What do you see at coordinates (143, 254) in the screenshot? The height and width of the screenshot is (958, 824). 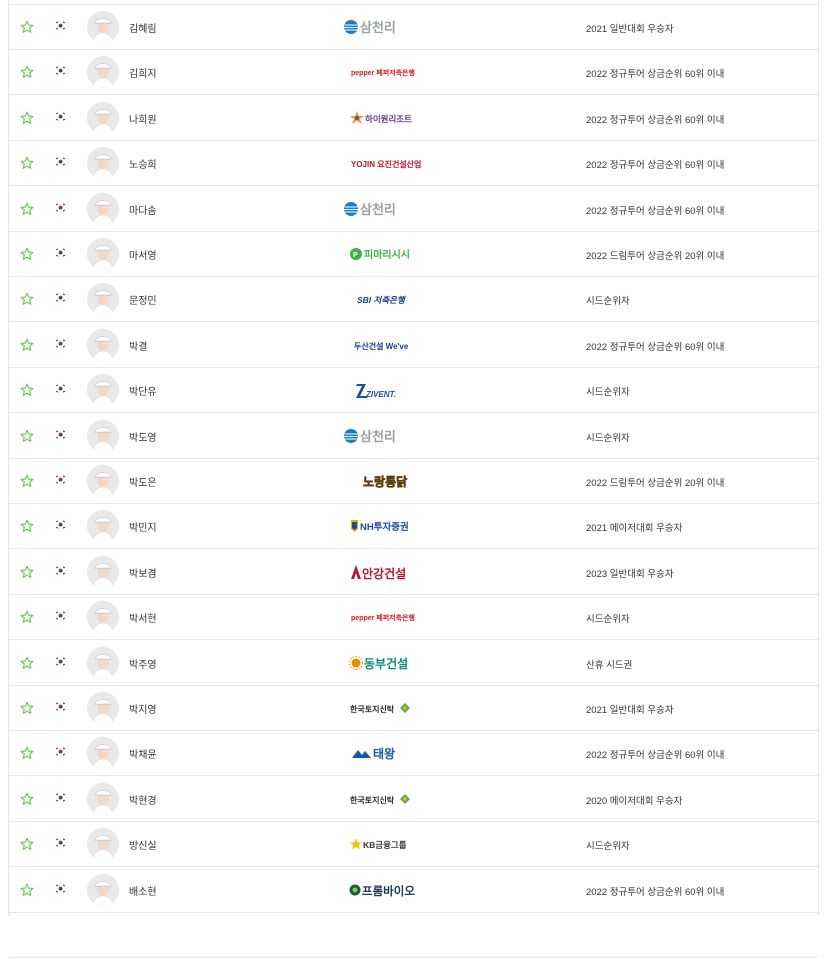 I see `player-name: 마서영` at bounding box center [143, 254].